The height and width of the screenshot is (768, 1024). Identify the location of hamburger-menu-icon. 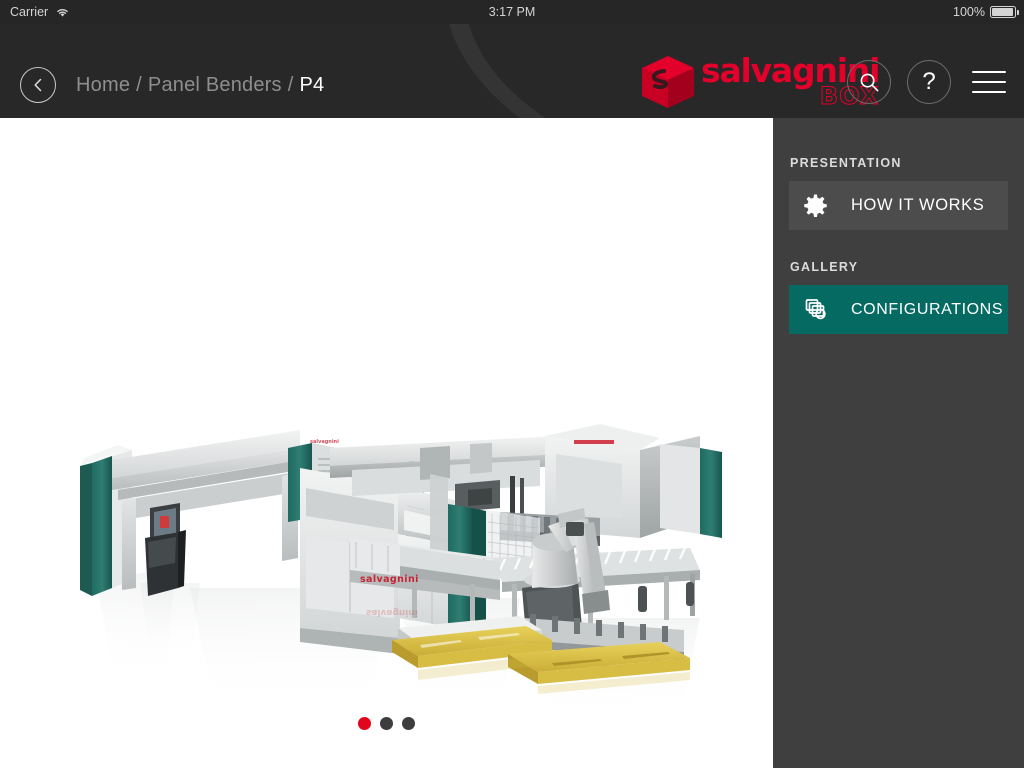
(989, 82).